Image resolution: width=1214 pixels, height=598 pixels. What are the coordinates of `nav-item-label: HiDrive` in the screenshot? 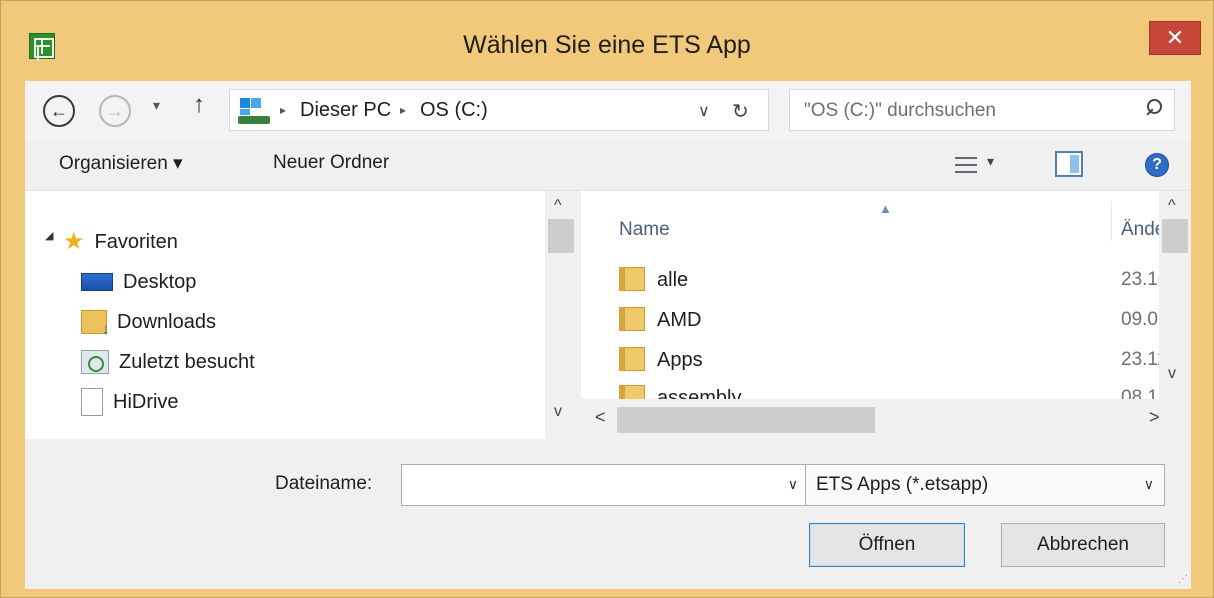 It's located at (146, 401).